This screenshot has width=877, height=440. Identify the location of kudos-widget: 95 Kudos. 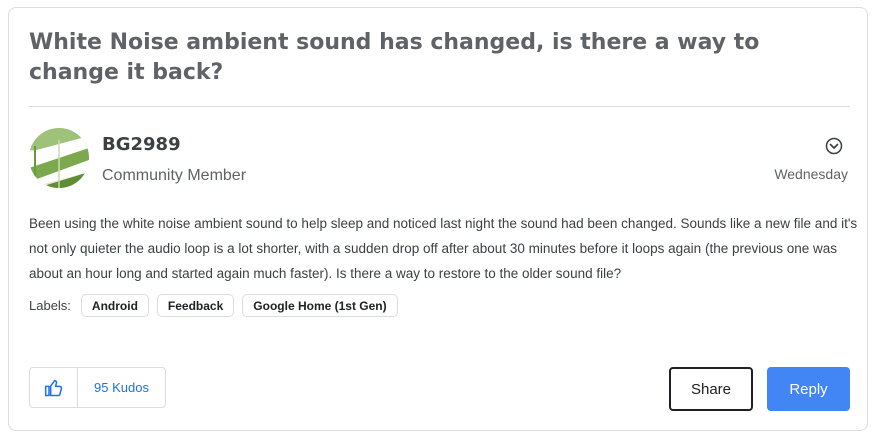
(97, 387).